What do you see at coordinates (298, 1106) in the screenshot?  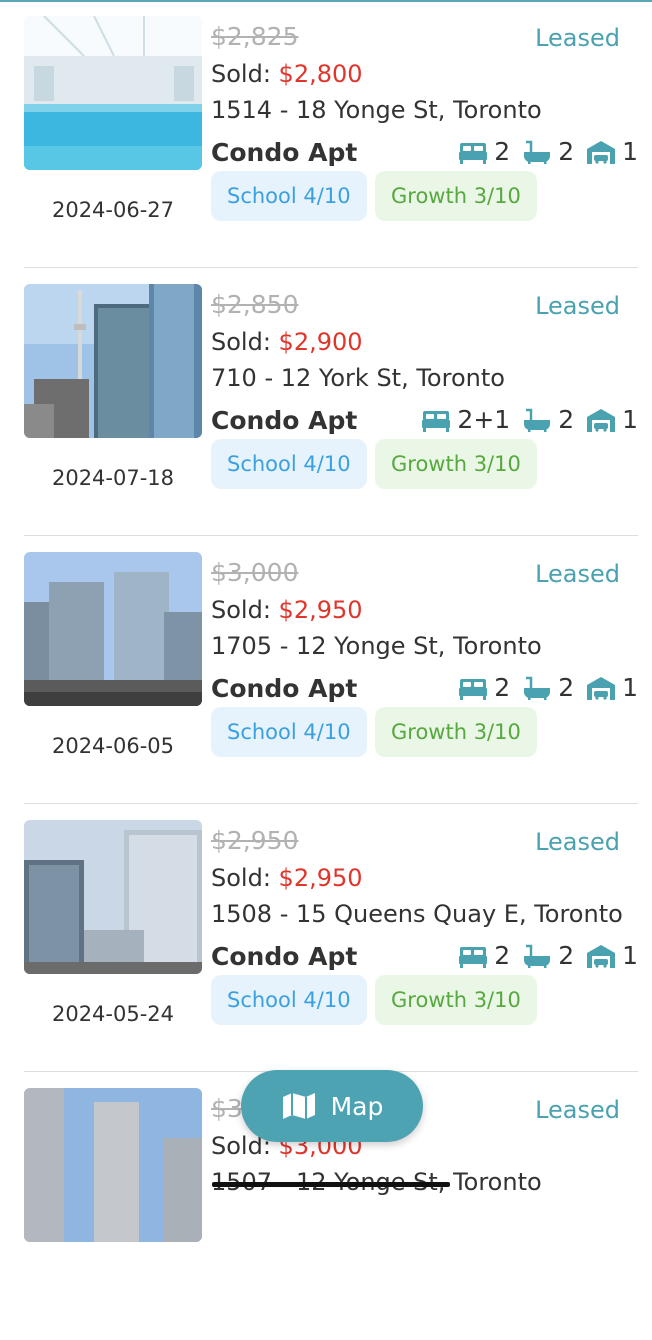 I see `map-icon` at bounding box center [298, 1106].